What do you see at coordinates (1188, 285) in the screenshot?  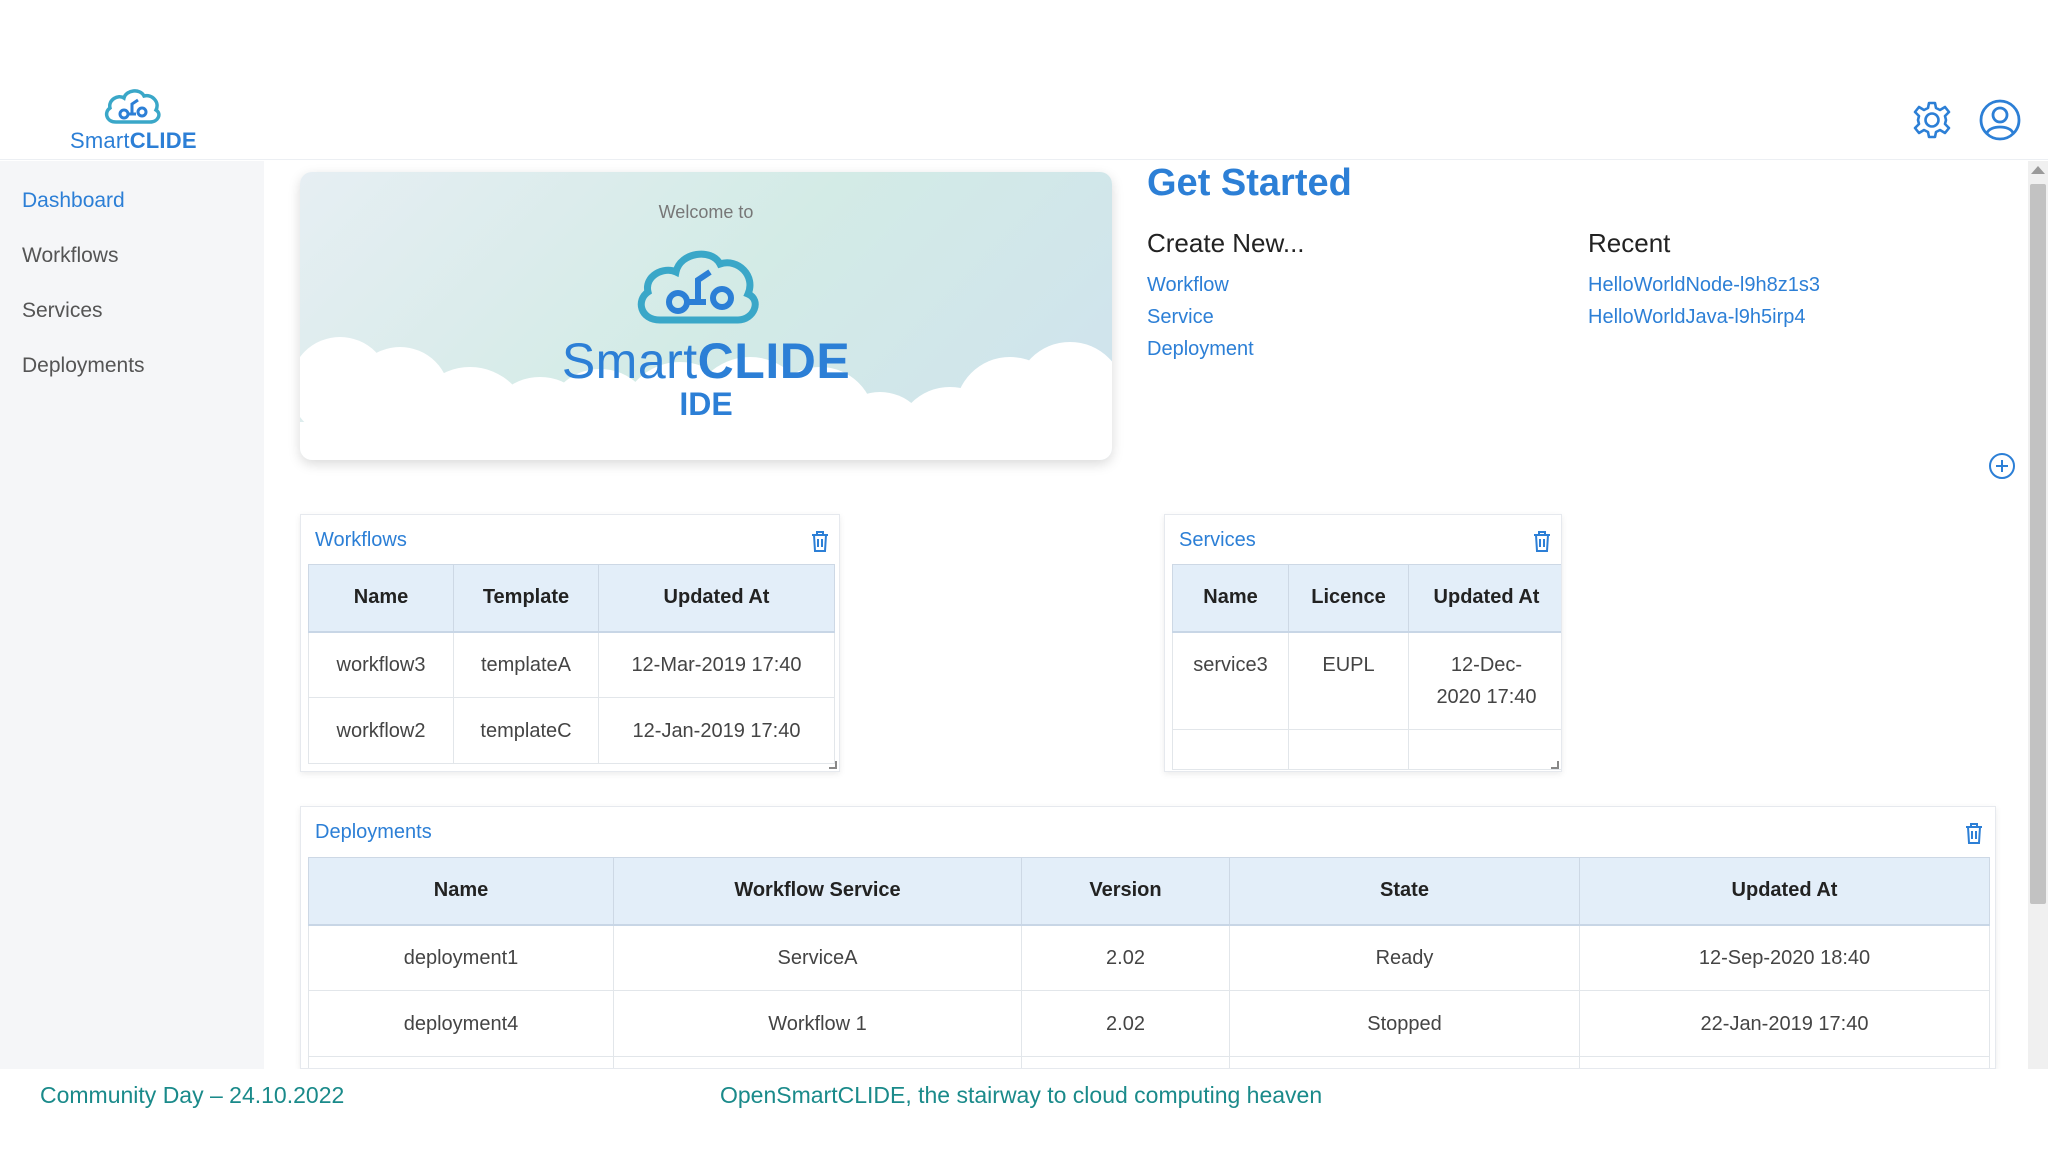 I see `create-workflow-link: Workflow` at bounding box center [1188, 285].